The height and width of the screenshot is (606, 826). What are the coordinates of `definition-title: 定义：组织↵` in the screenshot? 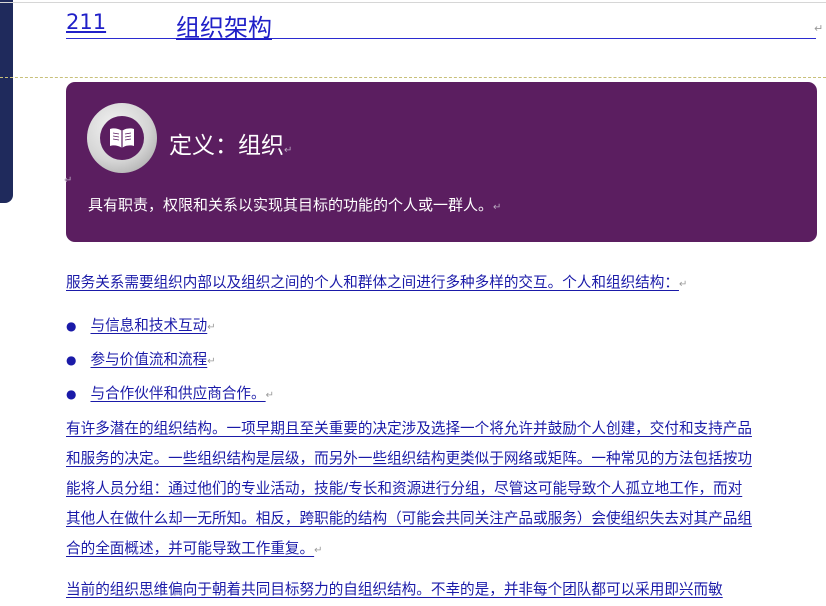 It's located at (231, 146).